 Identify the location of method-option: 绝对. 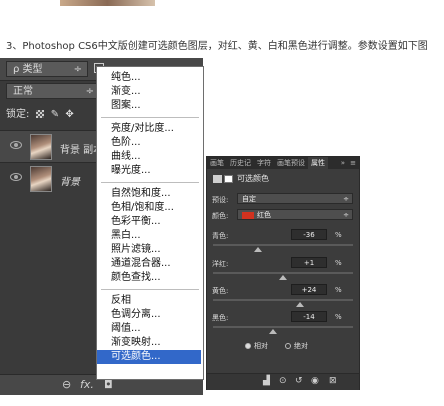
(296, 346).